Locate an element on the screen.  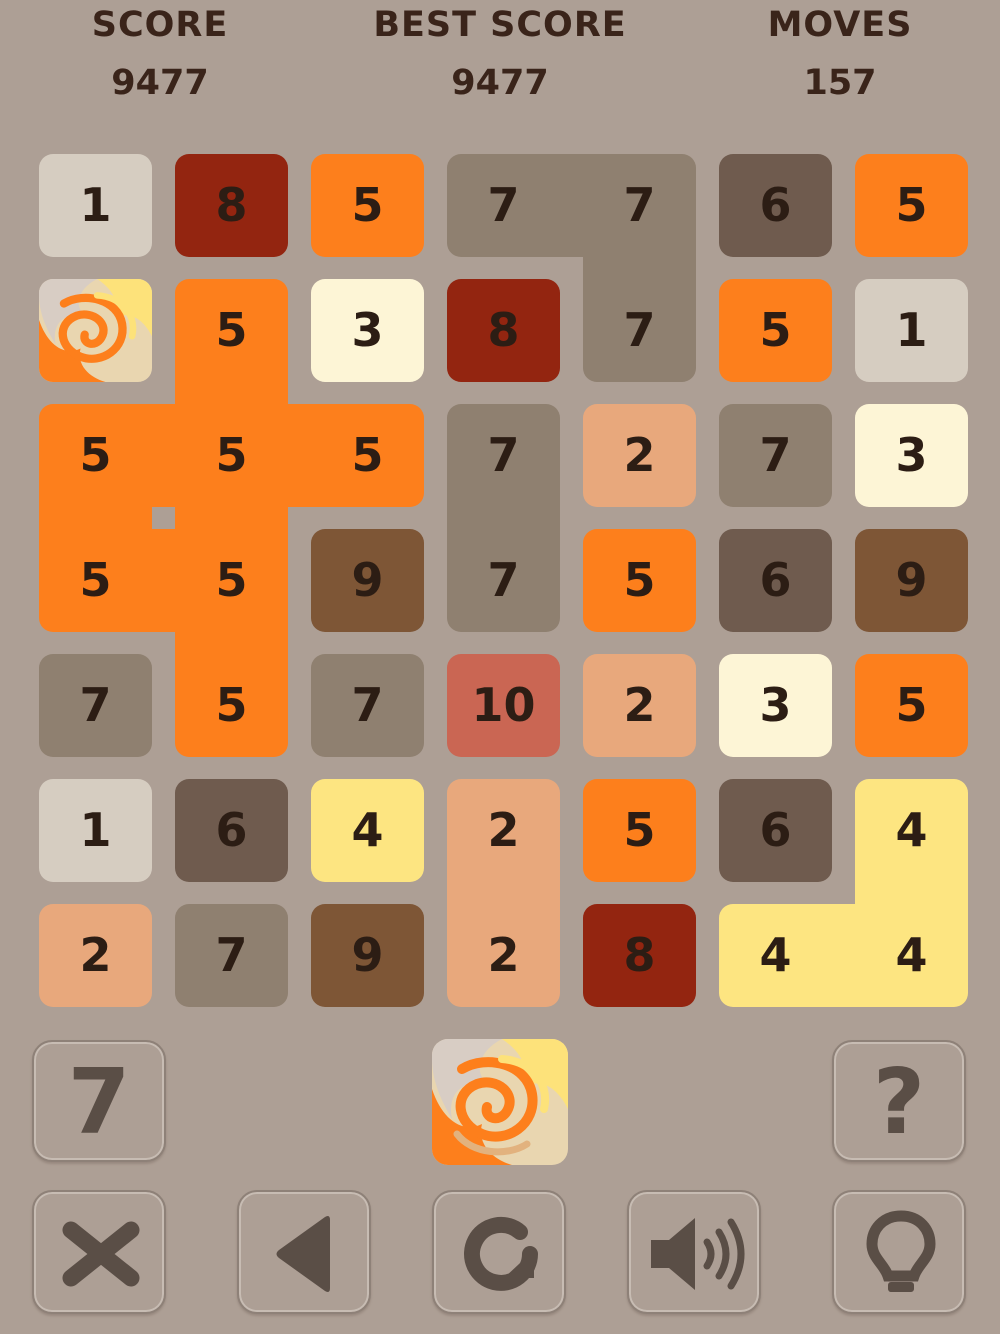
hint-bulb-icon is located at coordinates (901, 1251).